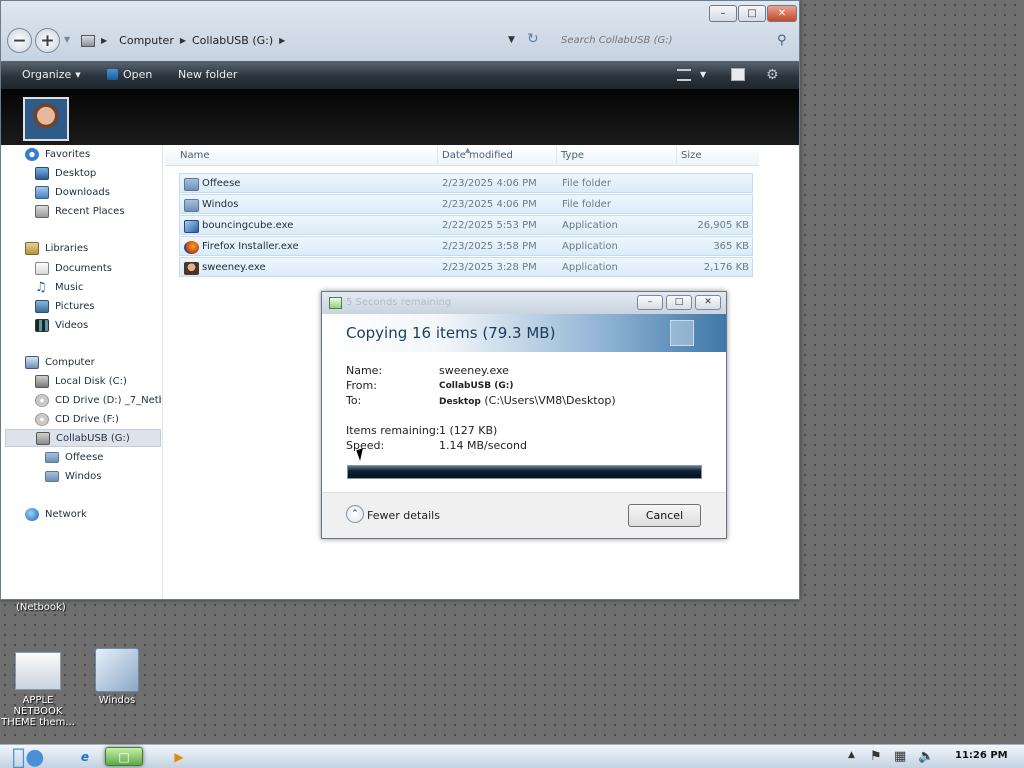 The image size is (1024, 768). I want to click on new-folder-button: New folder, so click(207, 74).